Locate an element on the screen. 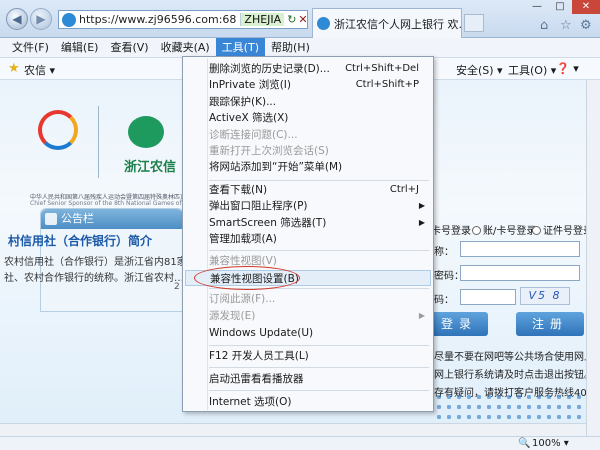 The width and height of the screenshot is (600, 450). login-type-id: 证件号登录 is located at coordinates (559, 229).